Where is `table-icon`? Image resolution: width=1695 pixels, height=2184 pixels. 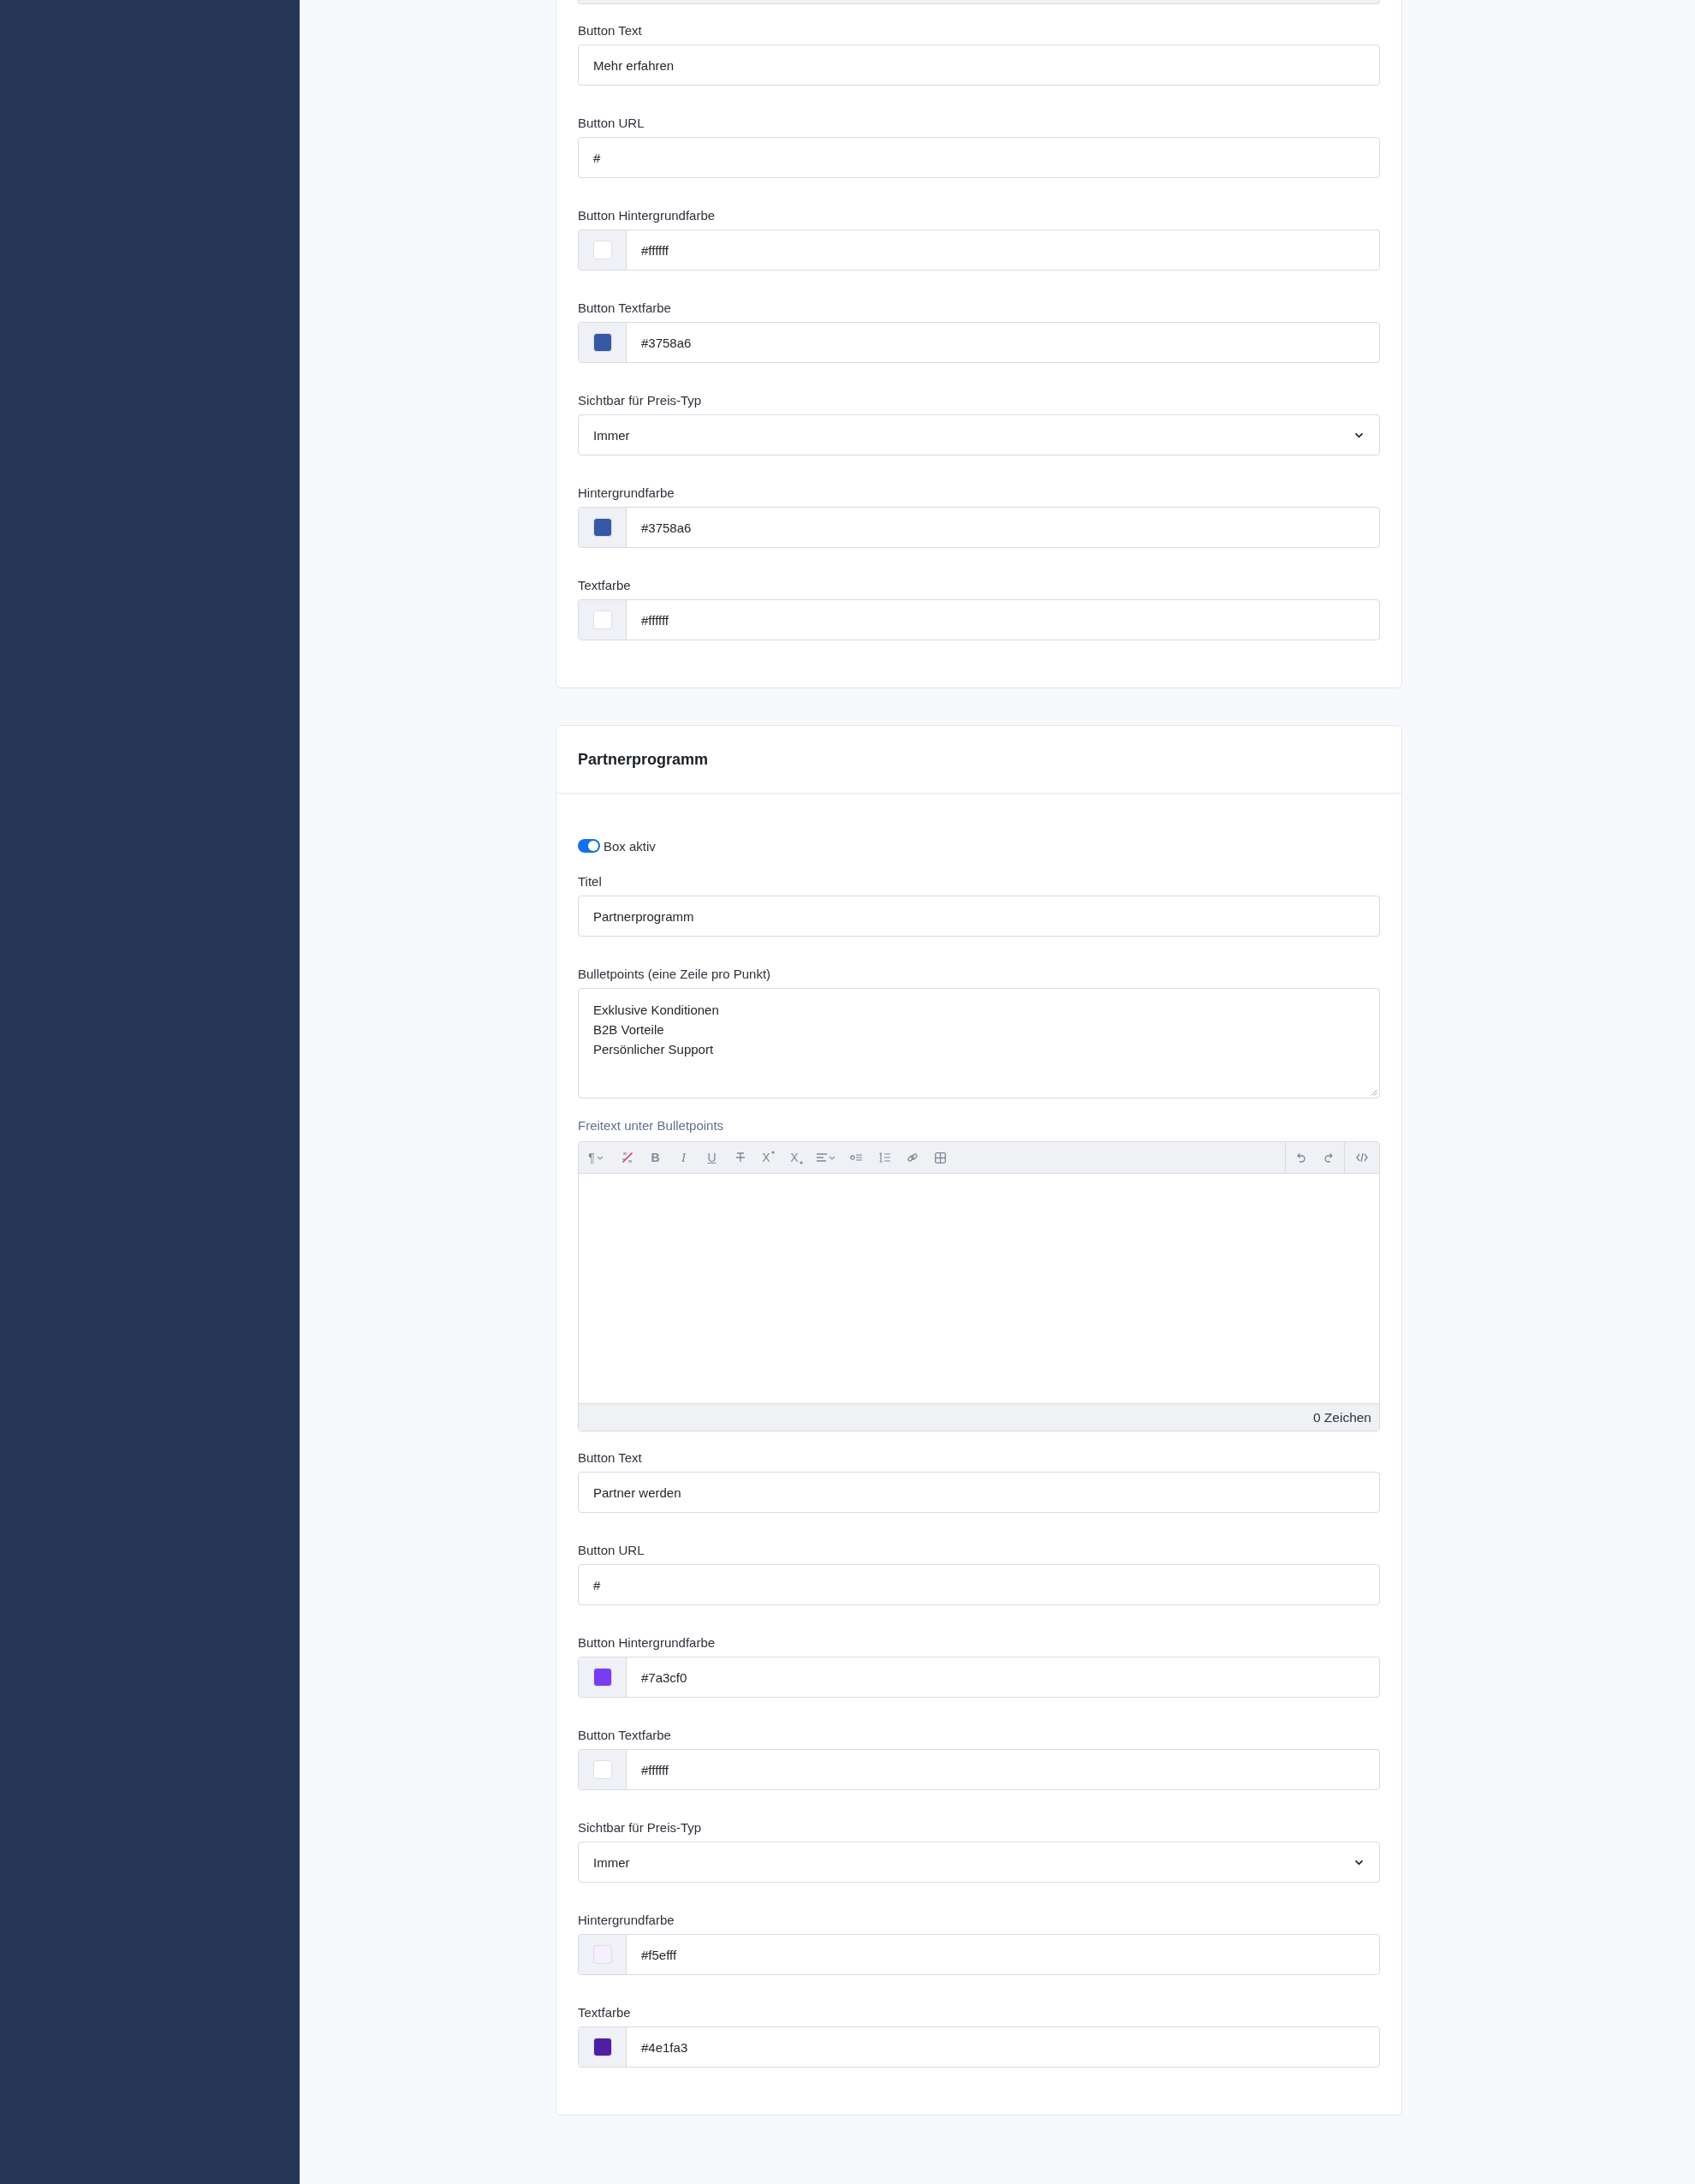
table-icon is located at coordinates (941, 1158).